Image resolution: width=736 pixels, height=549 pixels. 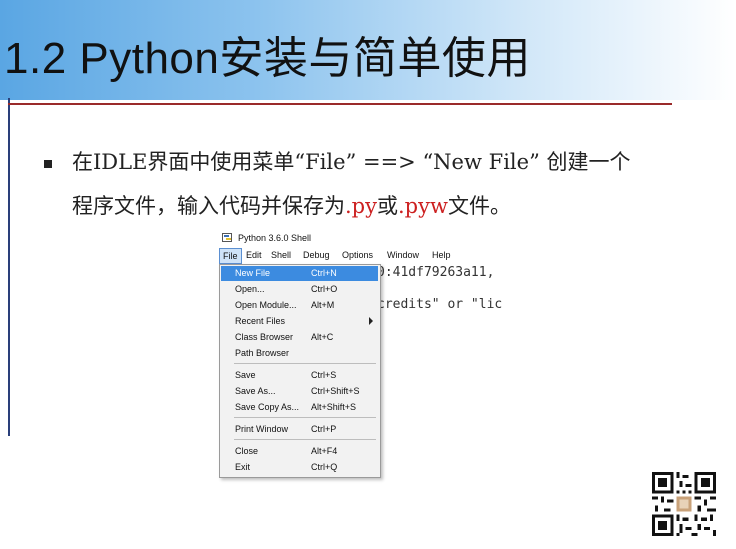 I want to click on menu-item-label: New File, so click(x=253, y=273).